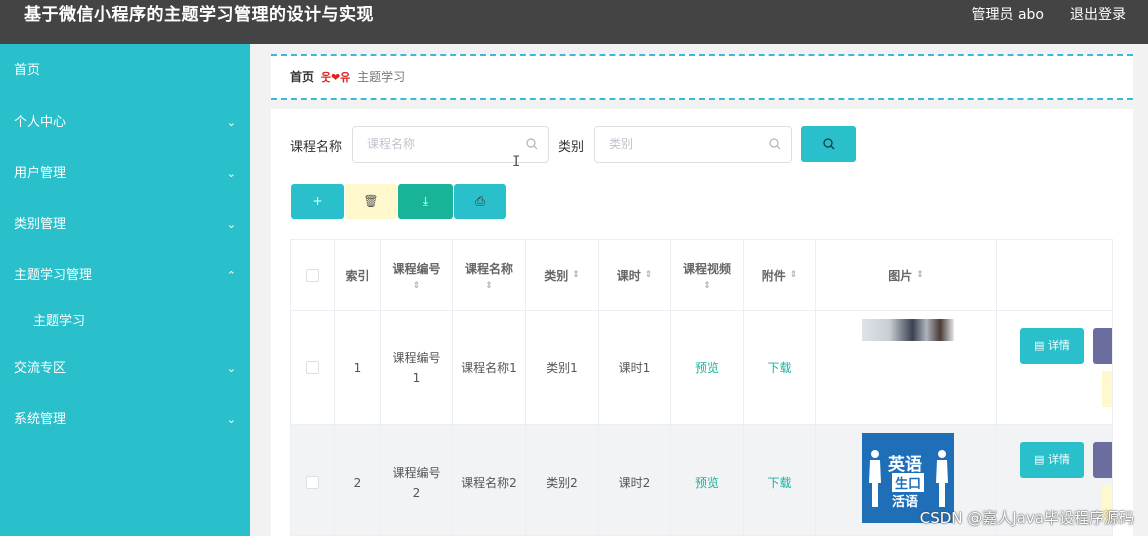 Image resolution: width=1148 pixels, height=536 pixels. What do you see at coordinates (358, 368) in the screenshot?
I see `row-1-index: 1` at bounding box center [358, 368].